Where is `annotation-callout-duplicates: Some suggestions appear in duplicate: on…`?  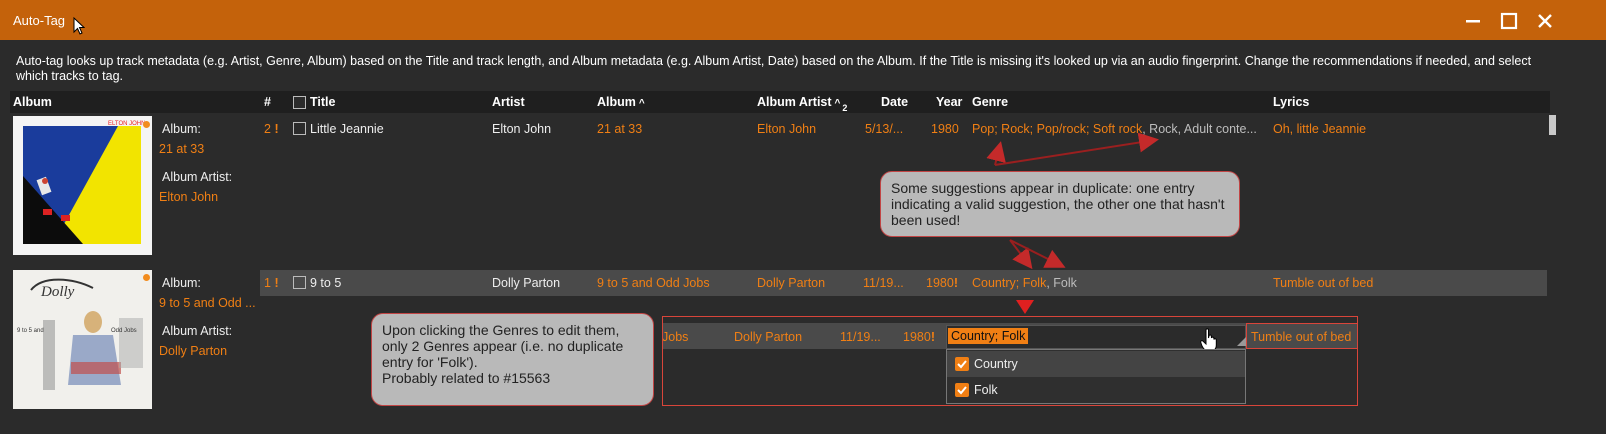 annotation-callout-duplicates: Some suggestions appear in duplicate: on… is located at coordinates (1060, 204).